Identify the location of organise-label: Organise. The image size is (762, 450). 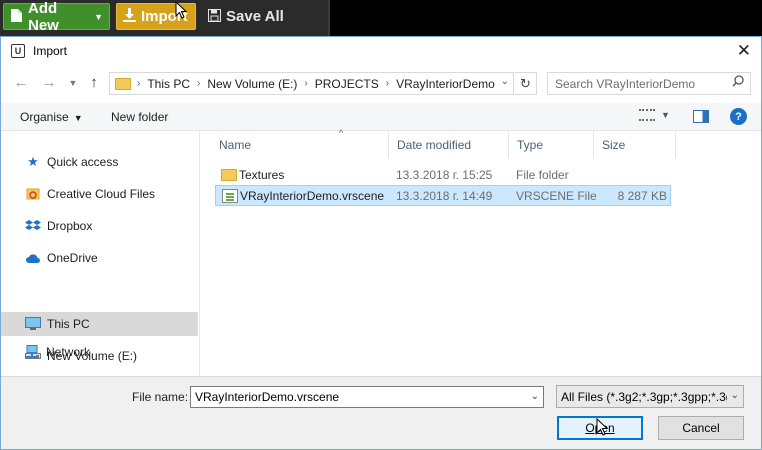
(44, 117).